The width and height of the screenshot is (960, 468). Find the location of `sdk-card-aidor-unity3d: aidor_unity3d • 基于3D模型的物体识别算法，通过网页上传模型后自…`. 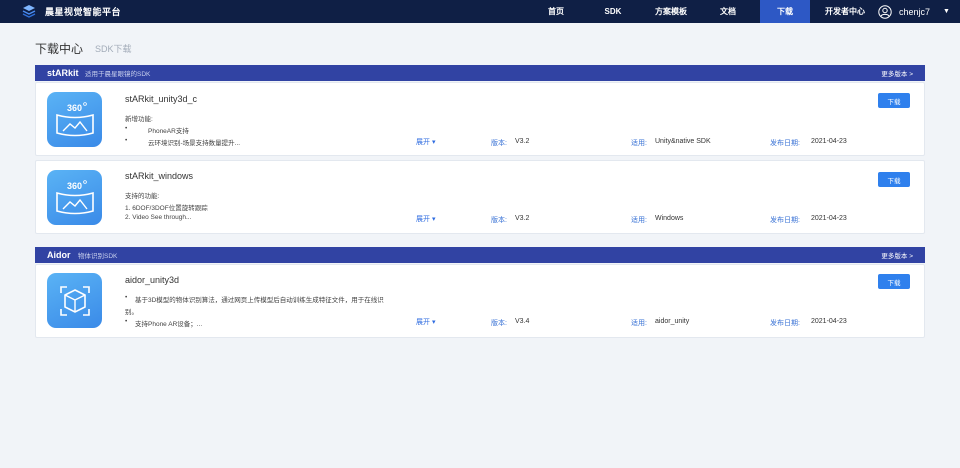

sdk-card-aidor-unity3d: aidor_unity3d • 基于3D模型的物体识别算法，通过网页上传模型后自… is located at coordinates (480, 301).